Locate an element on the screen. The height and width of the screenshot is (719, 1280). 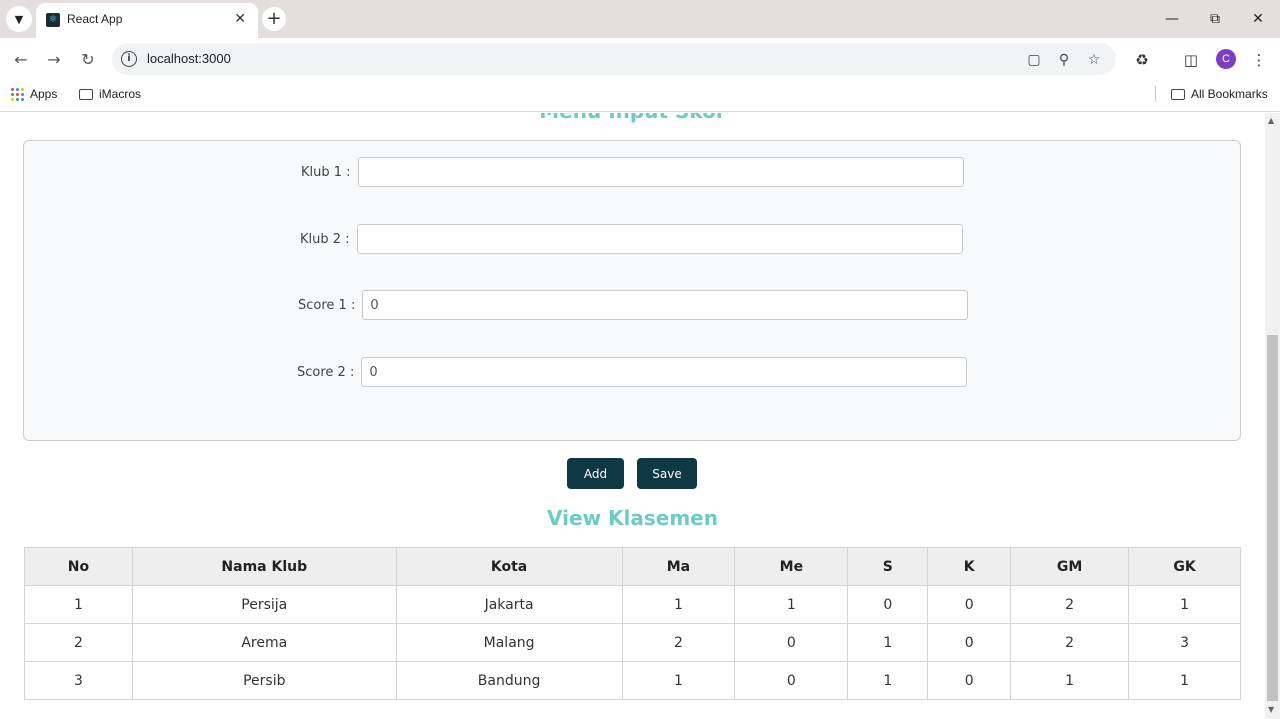
tab-strip: ▼ ⚛ React App ✕ + — ⧉ ✕ is located at coordinates (640, 19).